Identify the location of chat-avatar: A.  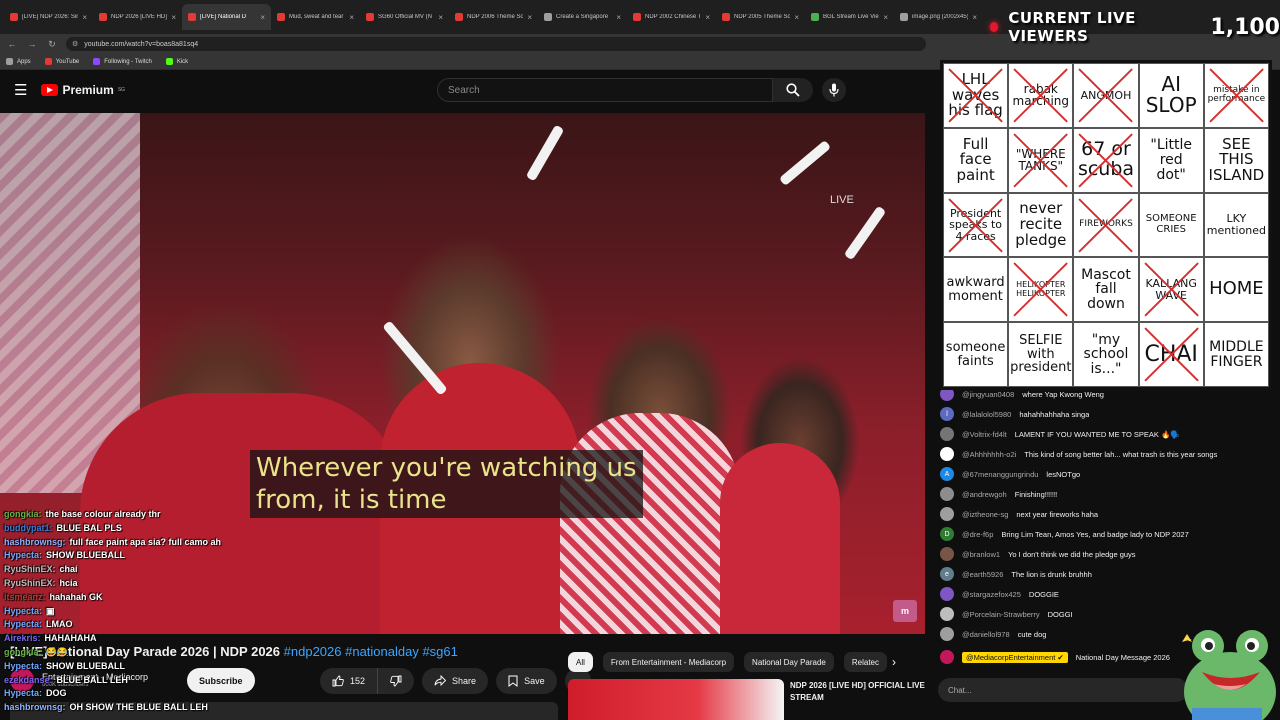
(947, 474).